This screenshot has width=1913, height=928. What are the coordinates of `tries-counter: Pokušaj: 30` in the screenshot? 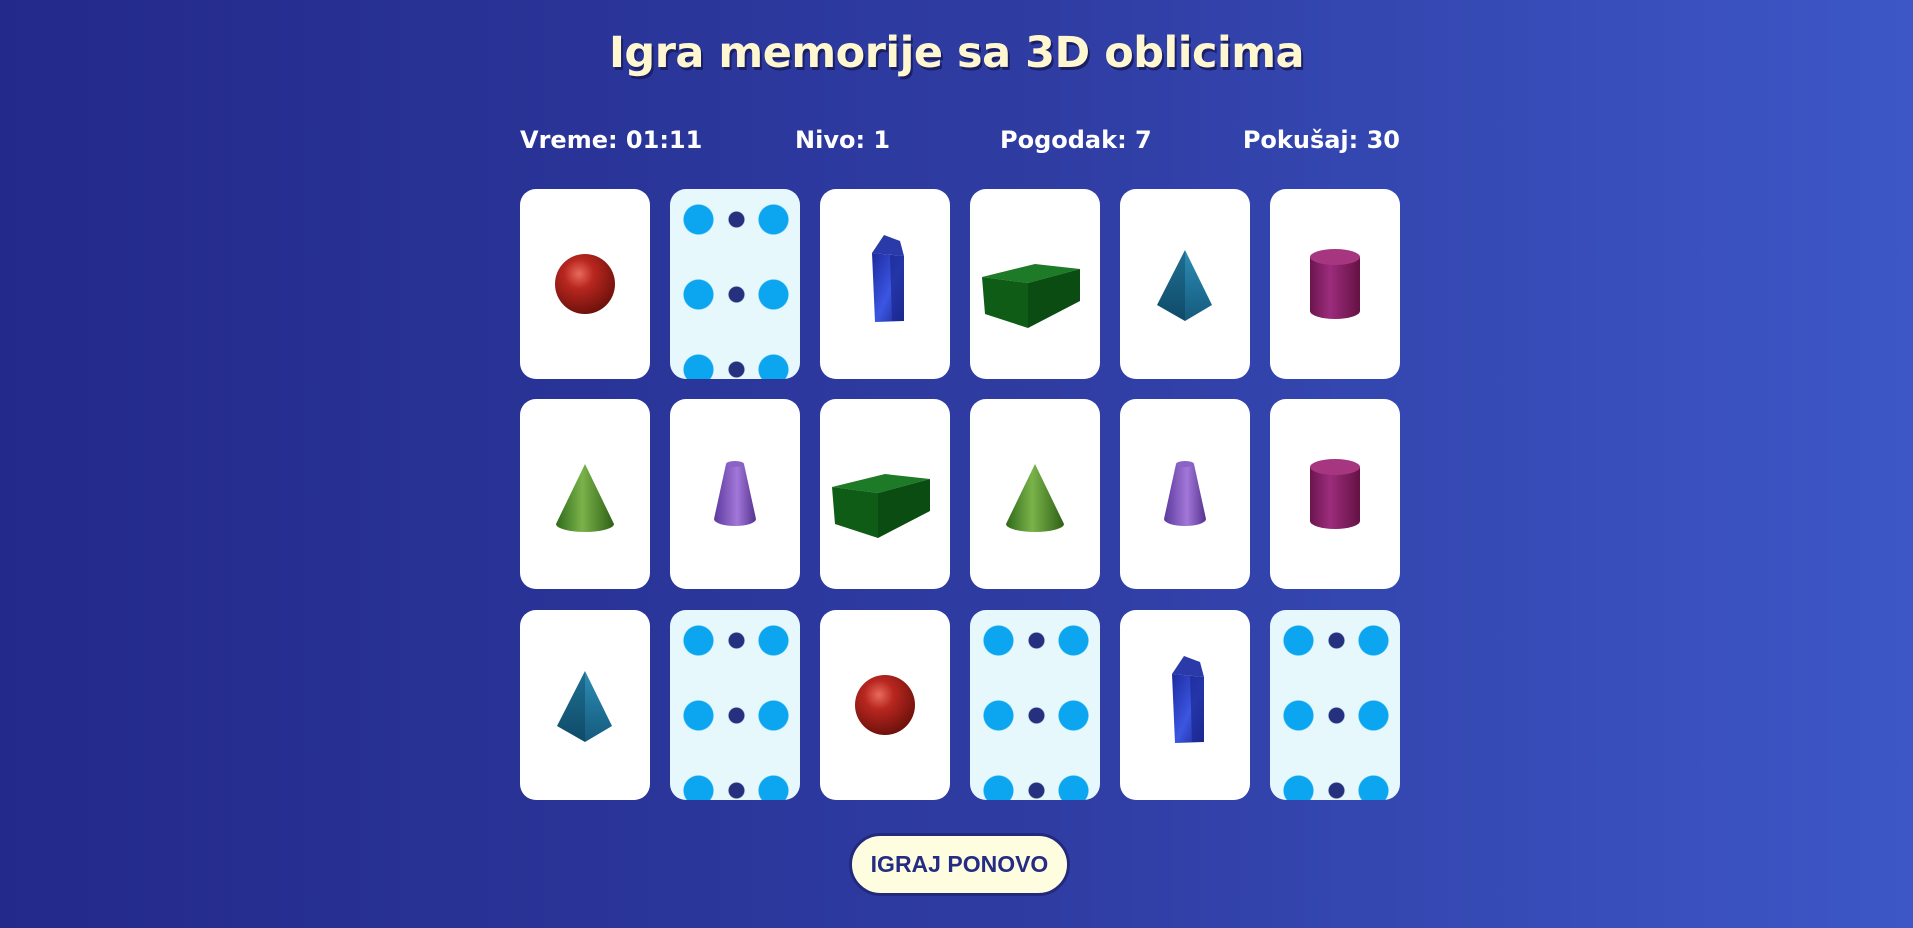 It's located at (1321, 140).